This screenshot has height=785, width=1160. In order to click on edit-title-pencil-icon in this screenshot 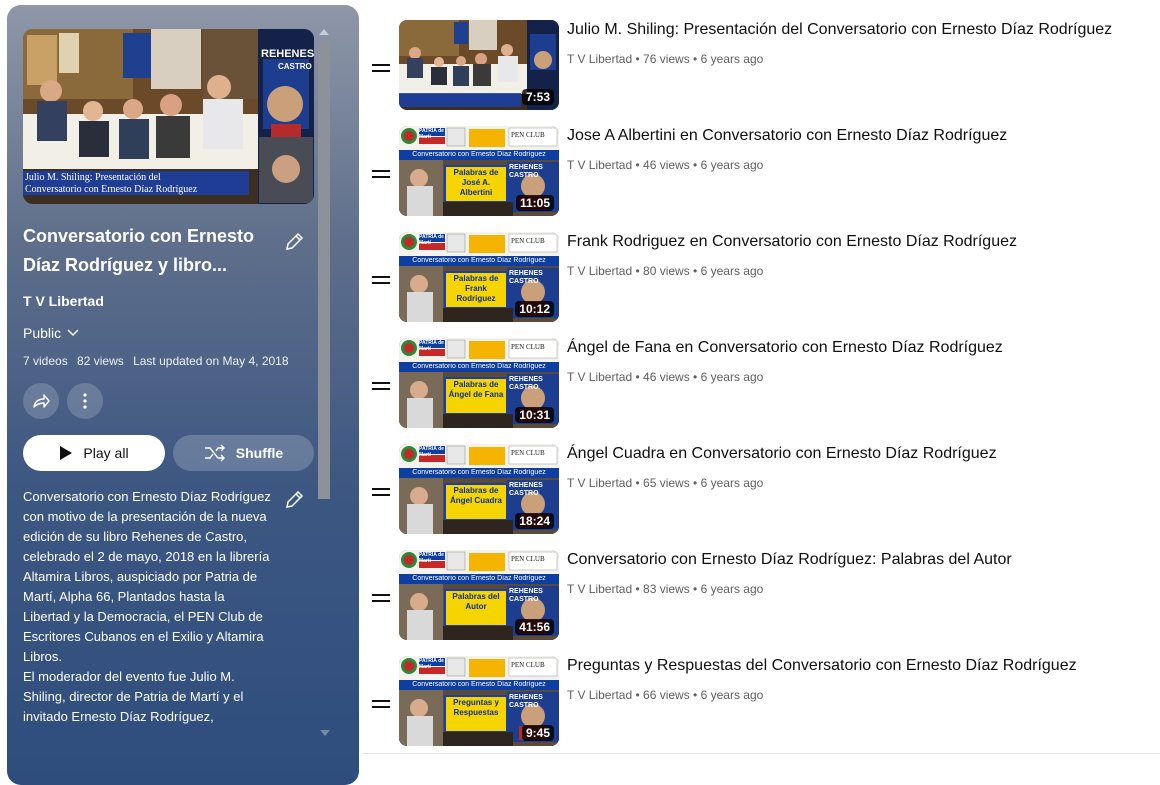, I will do `click(294, 242)`.